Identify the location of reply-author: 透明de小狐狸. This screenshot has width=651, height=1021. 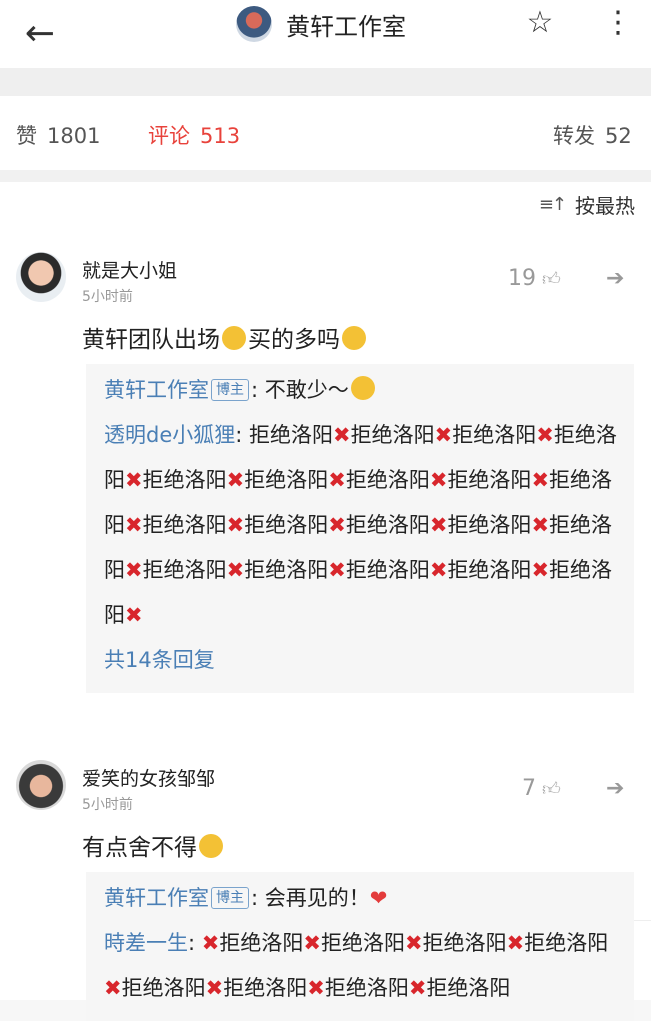
(169, 435).